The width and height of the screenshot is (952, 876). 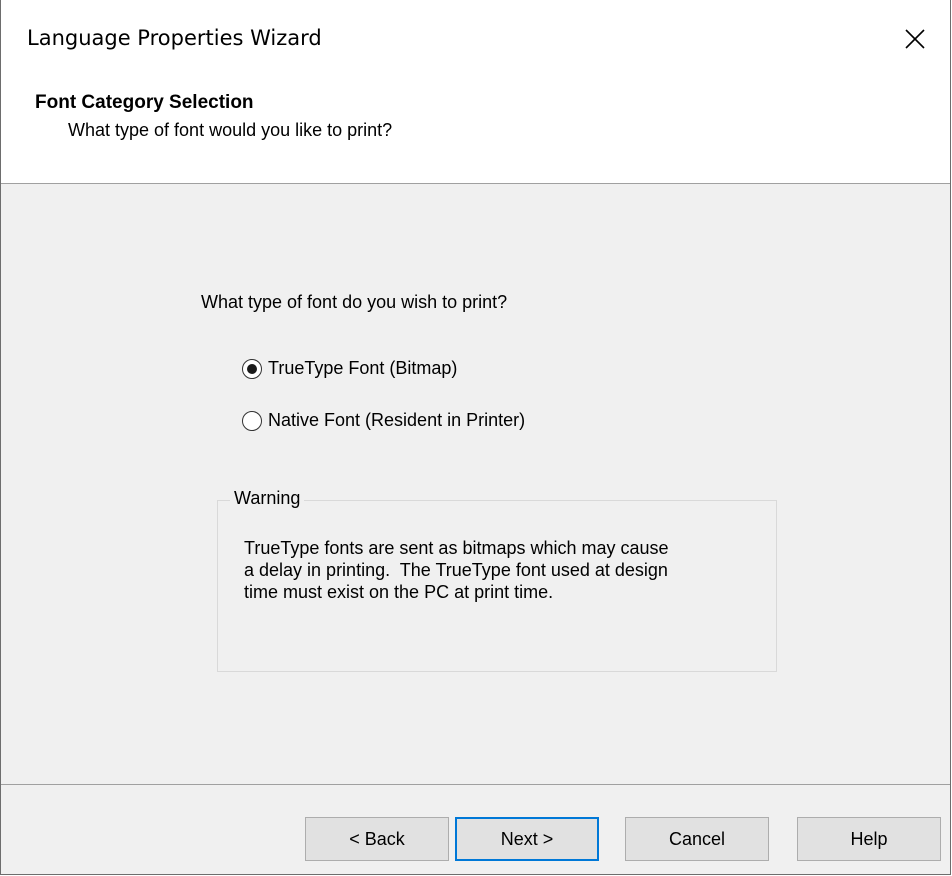 I want to click on radio-truetype-label: TrueType Font (Bitmap), so click(x=362, y=368).